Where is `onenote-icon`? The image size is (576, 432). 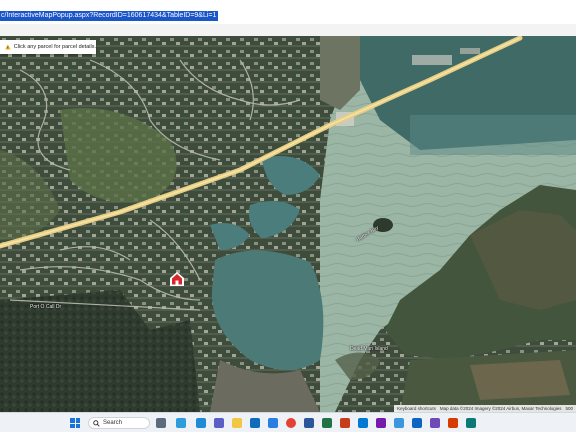 onenote-icon is located at coordinates (381, 423).